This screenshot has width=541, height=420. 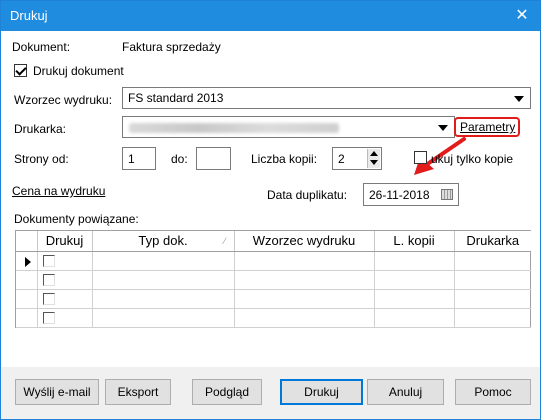 I want to click on help-button: Pomoc, so click(x=493, y=392).